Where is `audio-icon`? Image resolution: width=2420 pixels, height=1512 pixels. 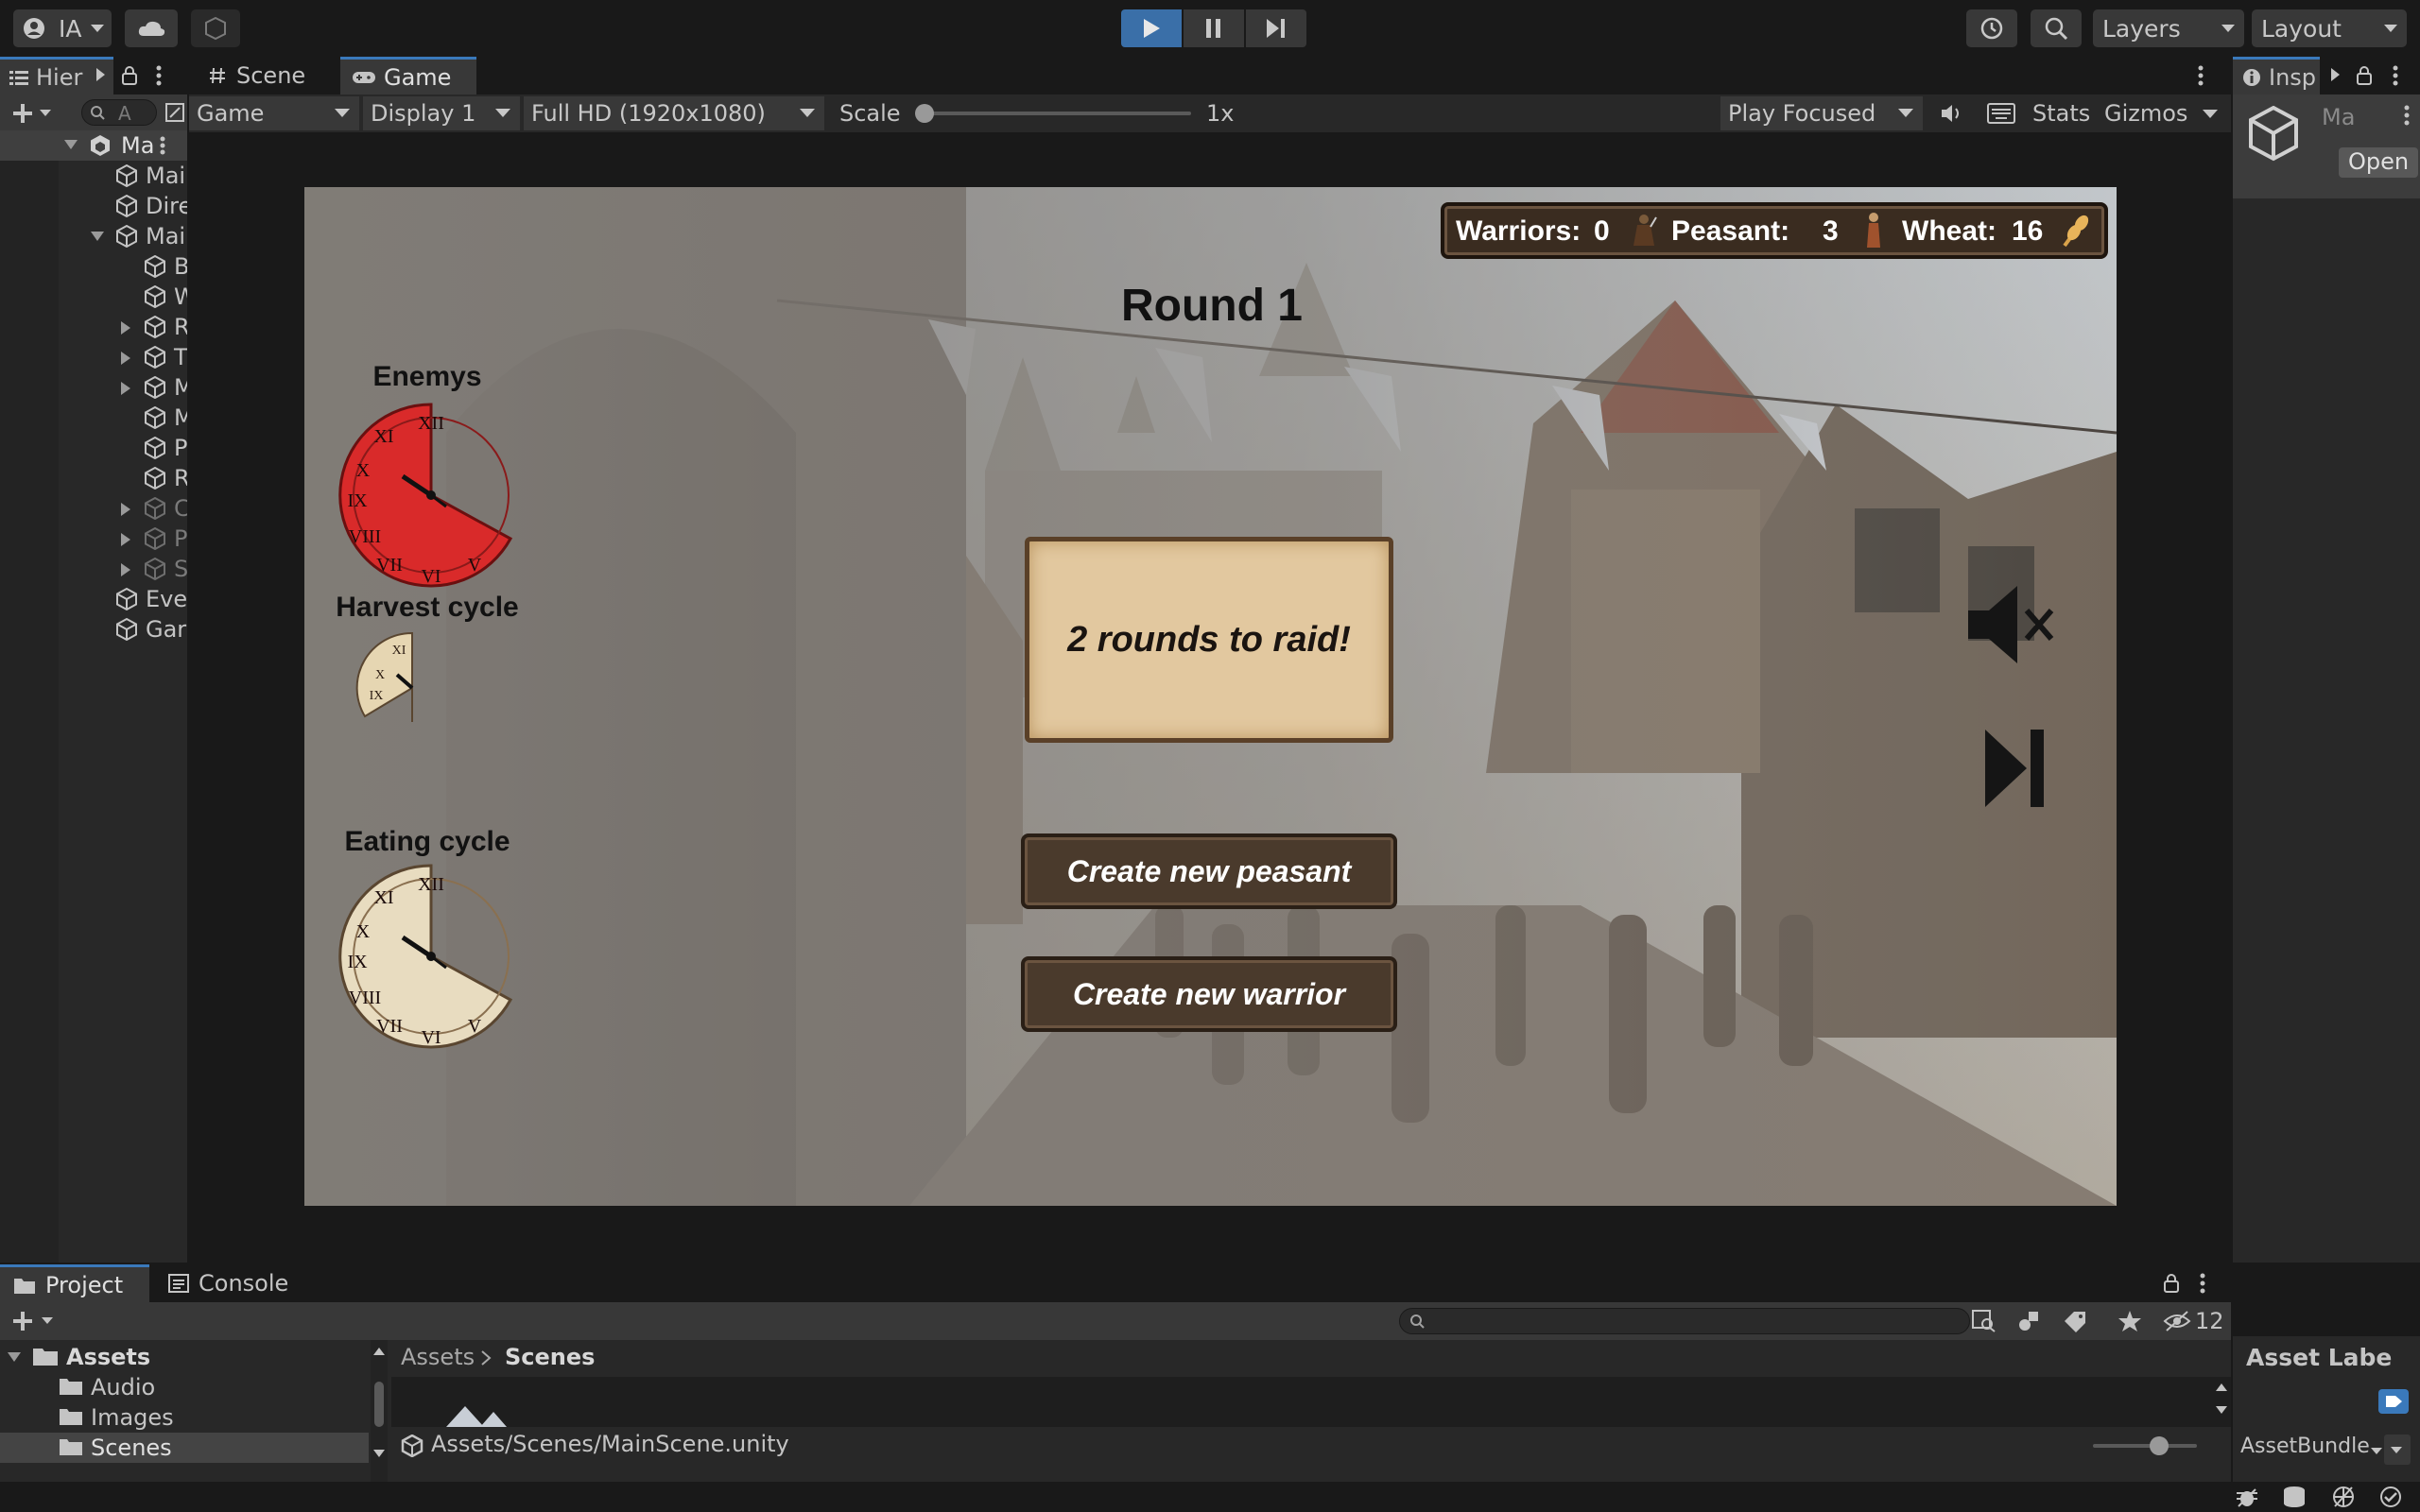 audio-icon is located at coordinates (1952, 113).